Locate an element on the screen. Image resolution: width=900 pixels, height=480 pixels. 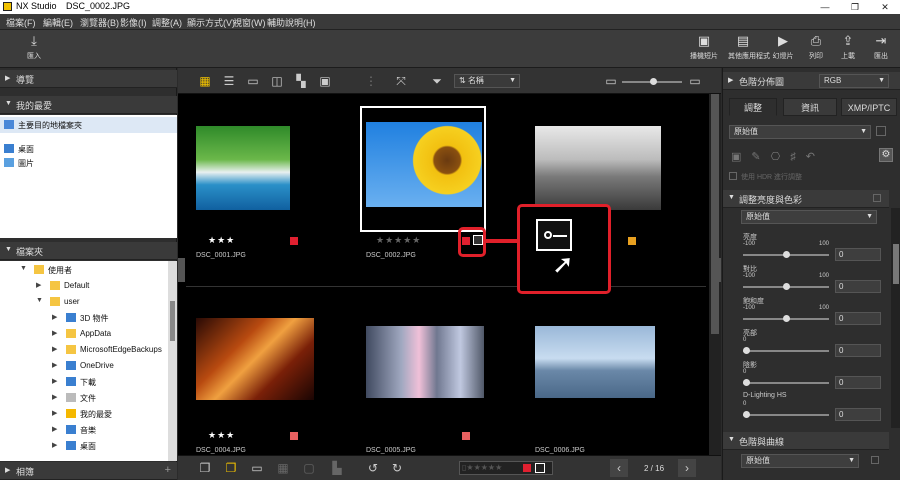
albums-panel-header: ▶ 相簿 + is located at coordinates (88, 471).